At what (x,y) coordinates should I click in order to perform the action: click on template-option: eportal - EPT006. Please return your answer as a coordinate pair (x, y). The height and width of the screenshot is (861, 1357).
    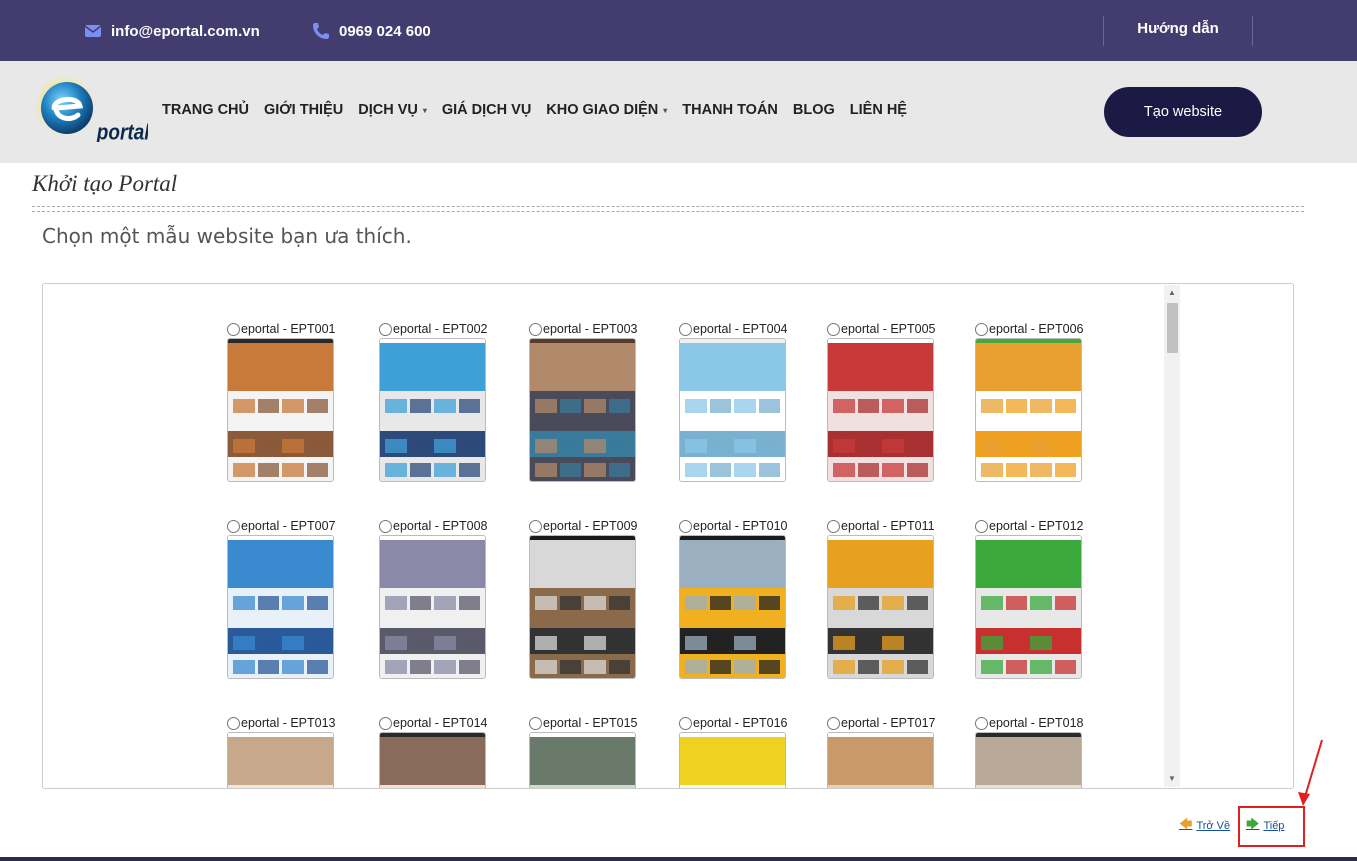
    Looking at the image, I should click on (1030, 401).